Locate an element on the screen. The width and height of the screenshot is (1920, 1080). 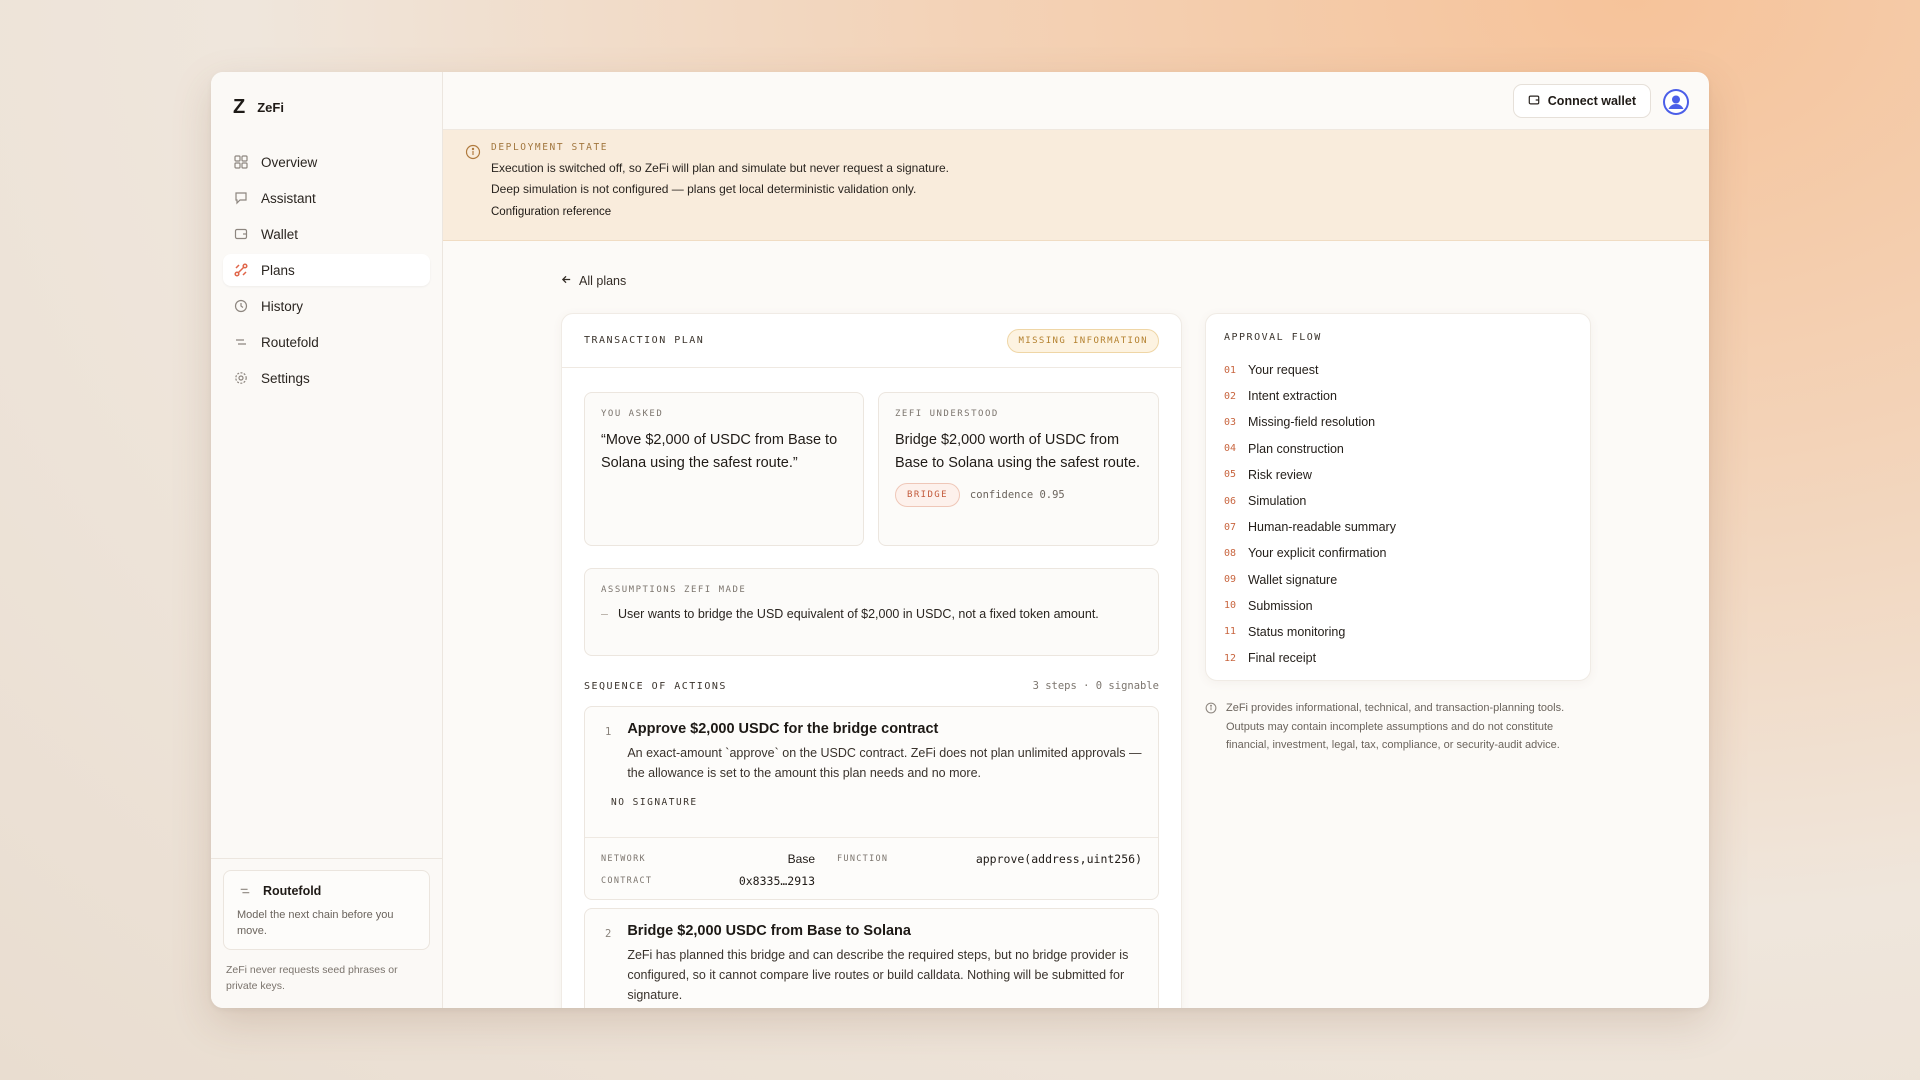
flow-step-label: Plan construction is located at coordinates (1296, 448).